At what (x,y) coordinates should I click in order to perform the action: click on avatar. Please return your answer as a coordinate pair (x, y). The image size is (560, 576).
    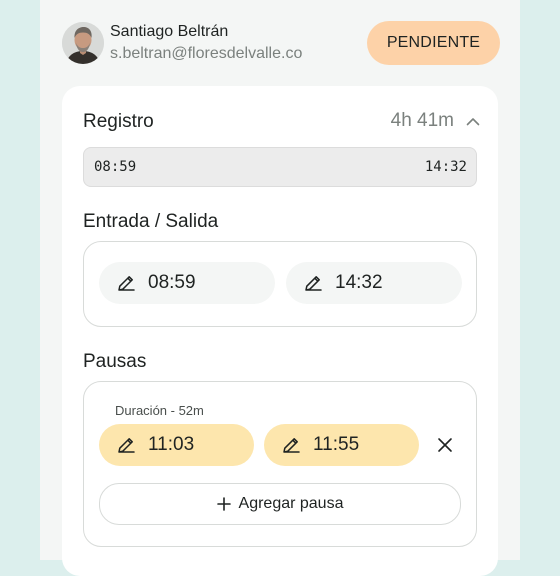
    Looking at the image, I should click on (83, 43).